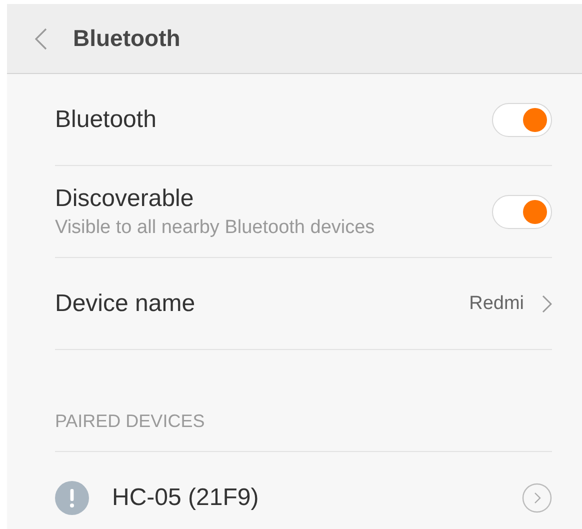  Describe the element at coordinates (215, 227) in the screenshot. I see `setting-description: Visible to all nearby Bluetooth devices` at that location.